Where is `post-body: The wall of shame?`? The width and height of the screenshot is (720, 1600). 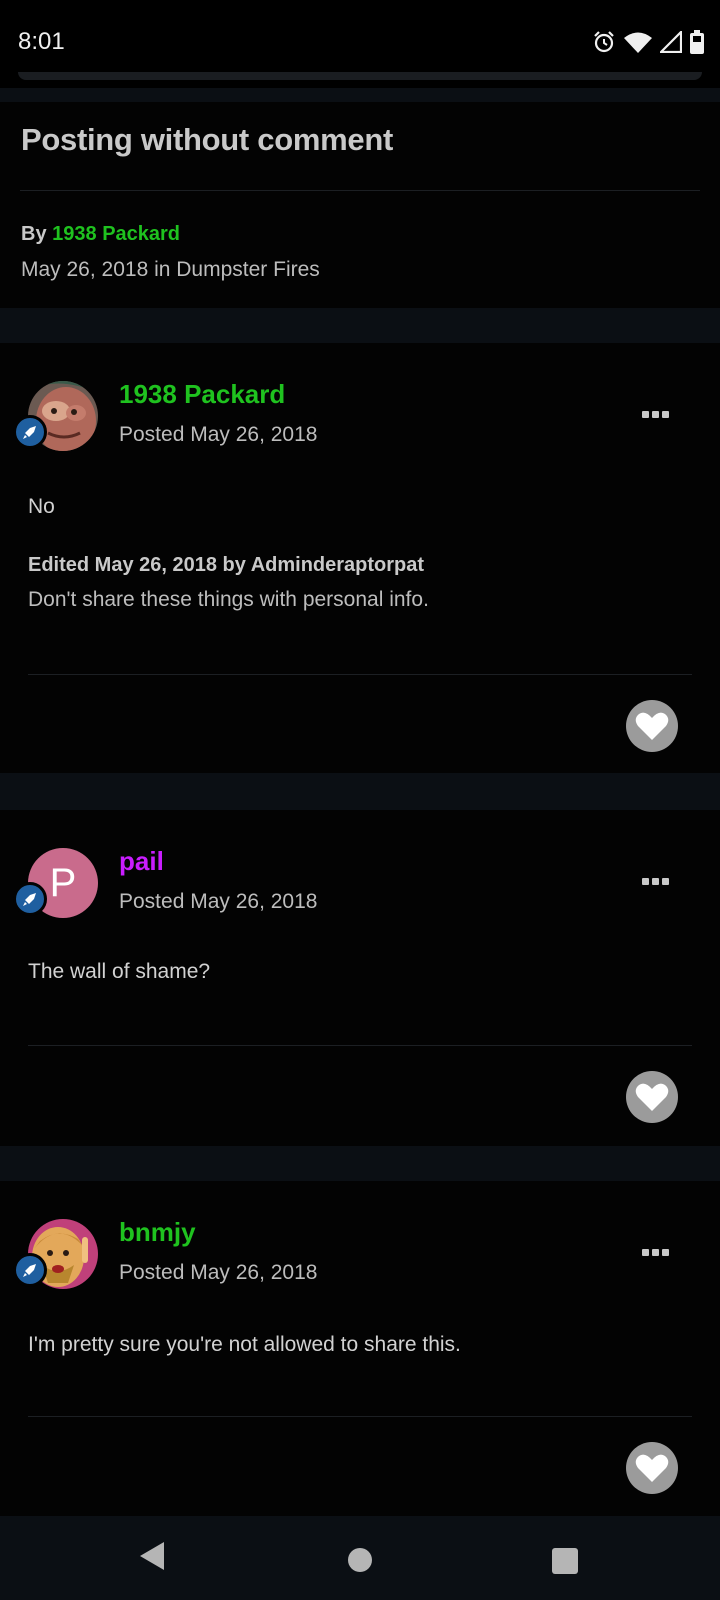 post-body: The wall of shame? is located at coordinates (119, 971).